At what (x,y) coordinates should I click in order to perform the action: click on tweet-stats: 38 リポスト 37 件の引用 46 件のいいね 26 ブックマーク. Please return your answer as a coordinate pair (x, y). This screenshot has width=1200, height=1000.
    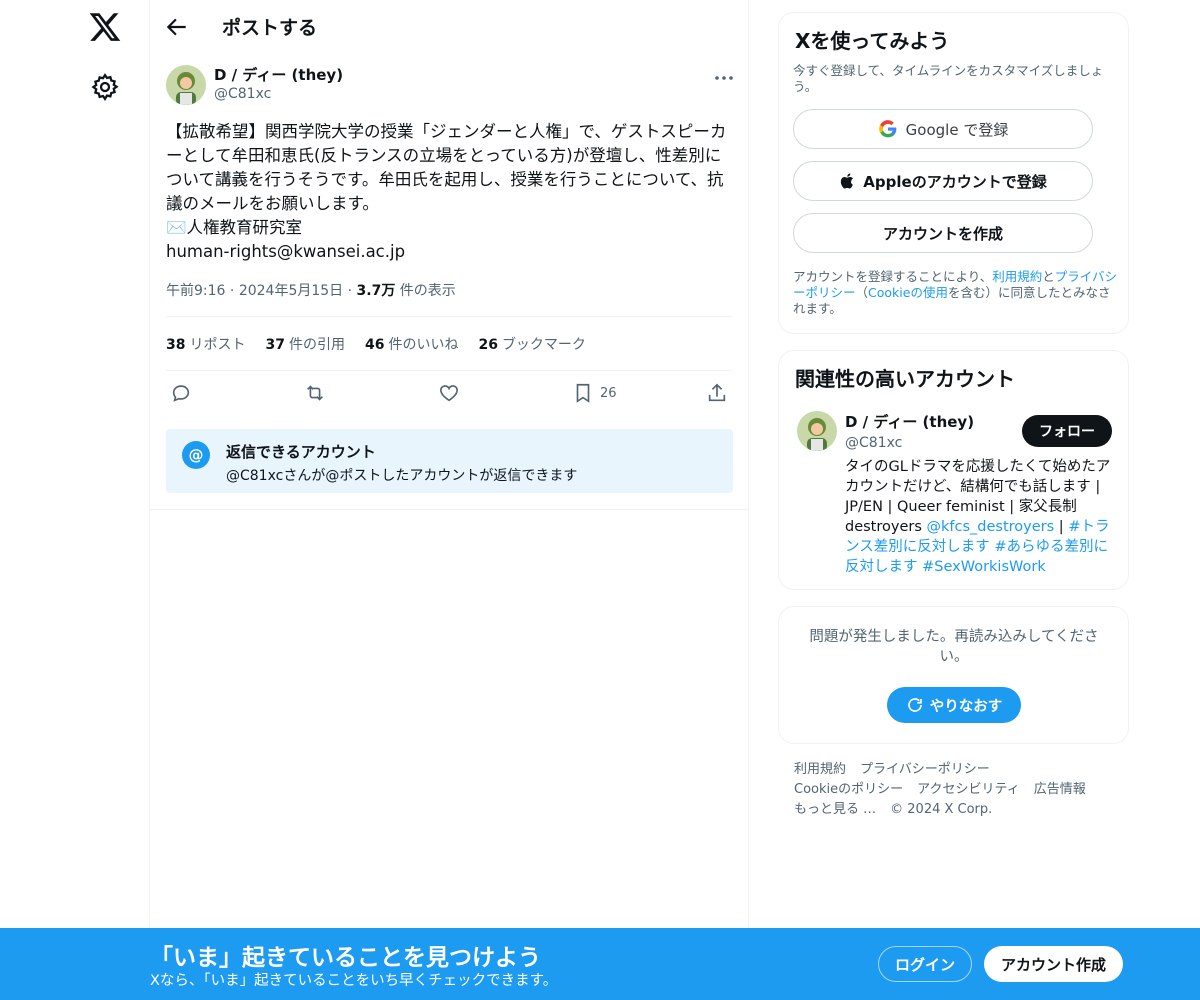
    Looking at the image, I should click on (376, 344).